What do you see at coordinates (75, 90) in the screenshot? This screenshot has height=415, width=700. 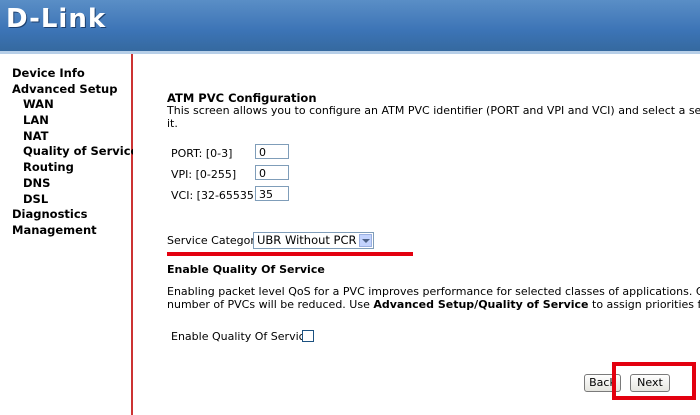 I see `sidebar-item-advanced-setup: Advanced Setup` at bounding box center [75, 90].